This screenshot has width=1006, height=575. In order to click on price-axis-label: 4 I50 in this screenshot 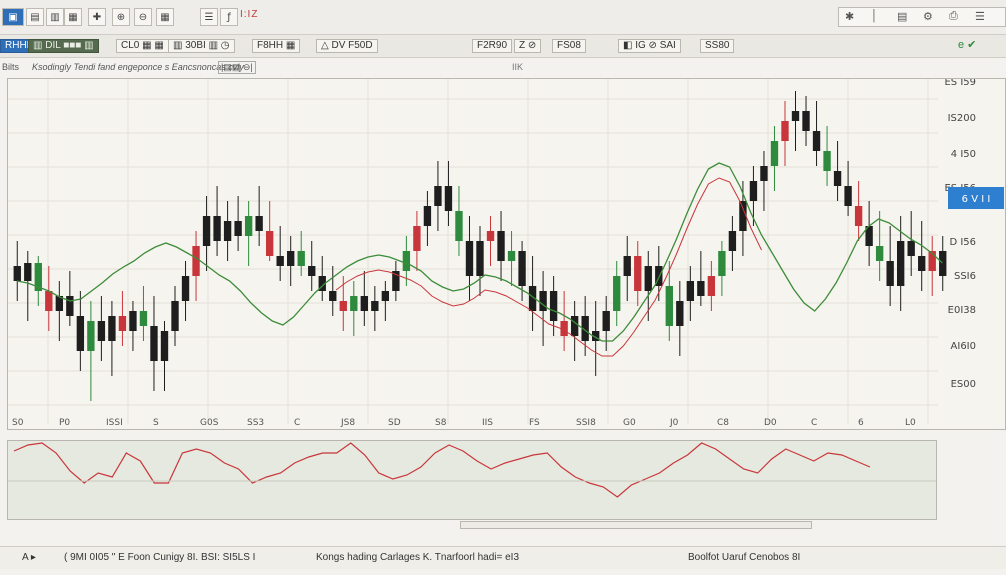, I will do `click(963, 154)`.